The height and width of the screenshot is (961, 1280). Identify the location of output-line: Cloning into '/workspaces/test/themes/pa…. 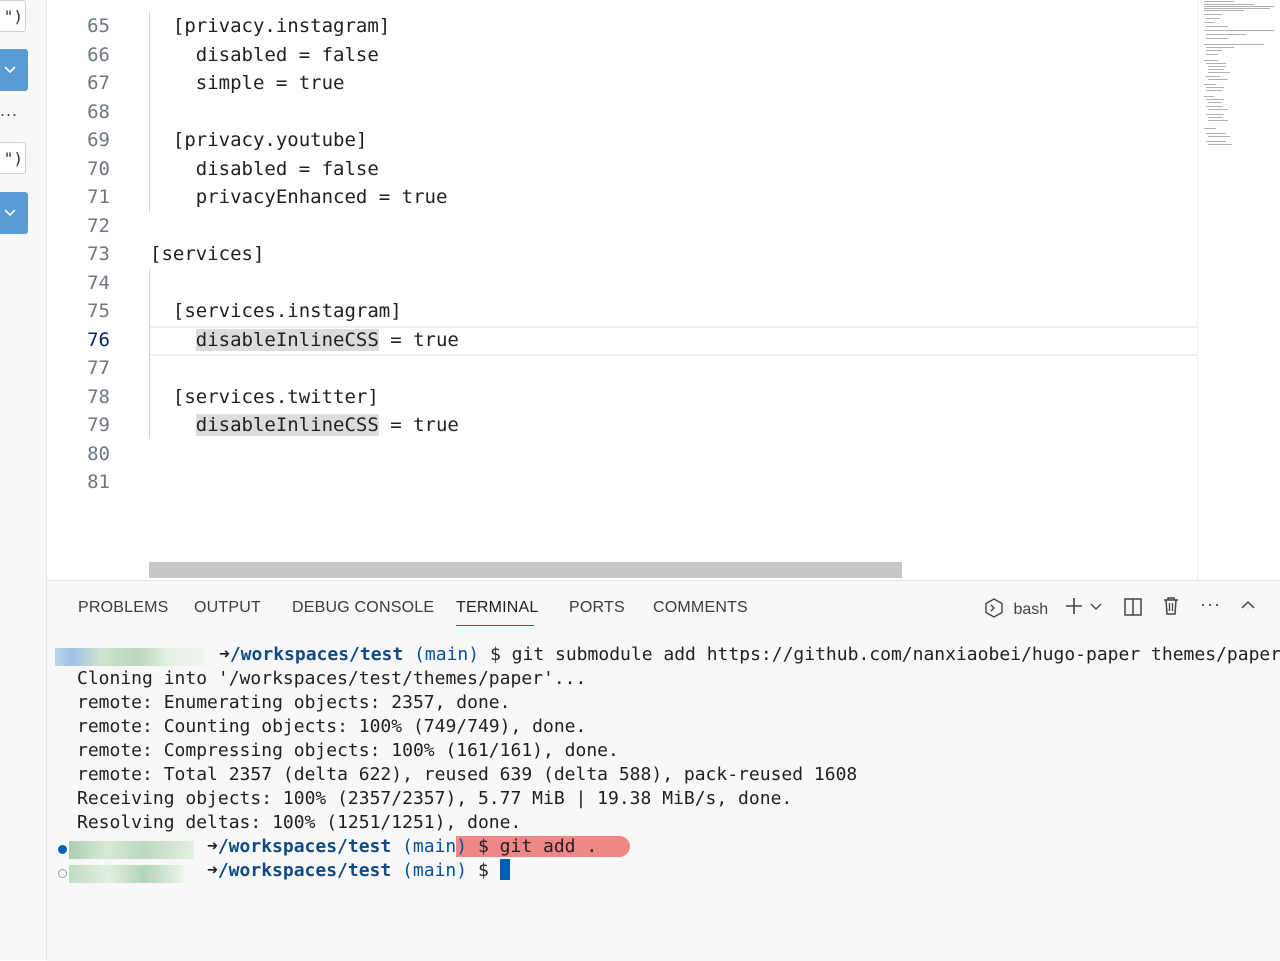
(332, 678).